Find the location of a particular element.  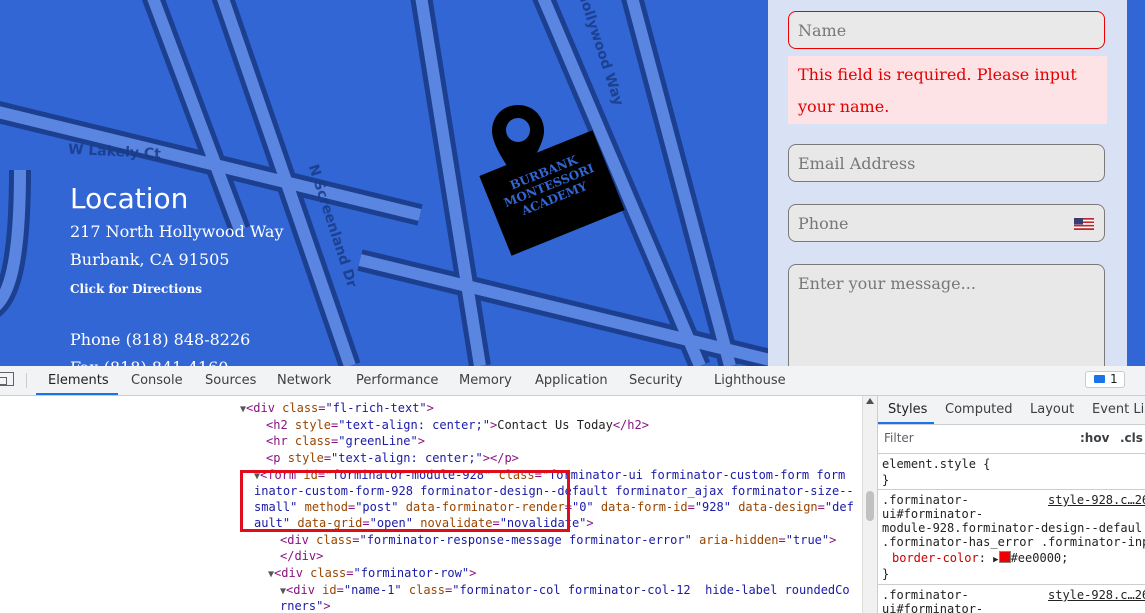

message-icon is located at coordinates (1099, 379).